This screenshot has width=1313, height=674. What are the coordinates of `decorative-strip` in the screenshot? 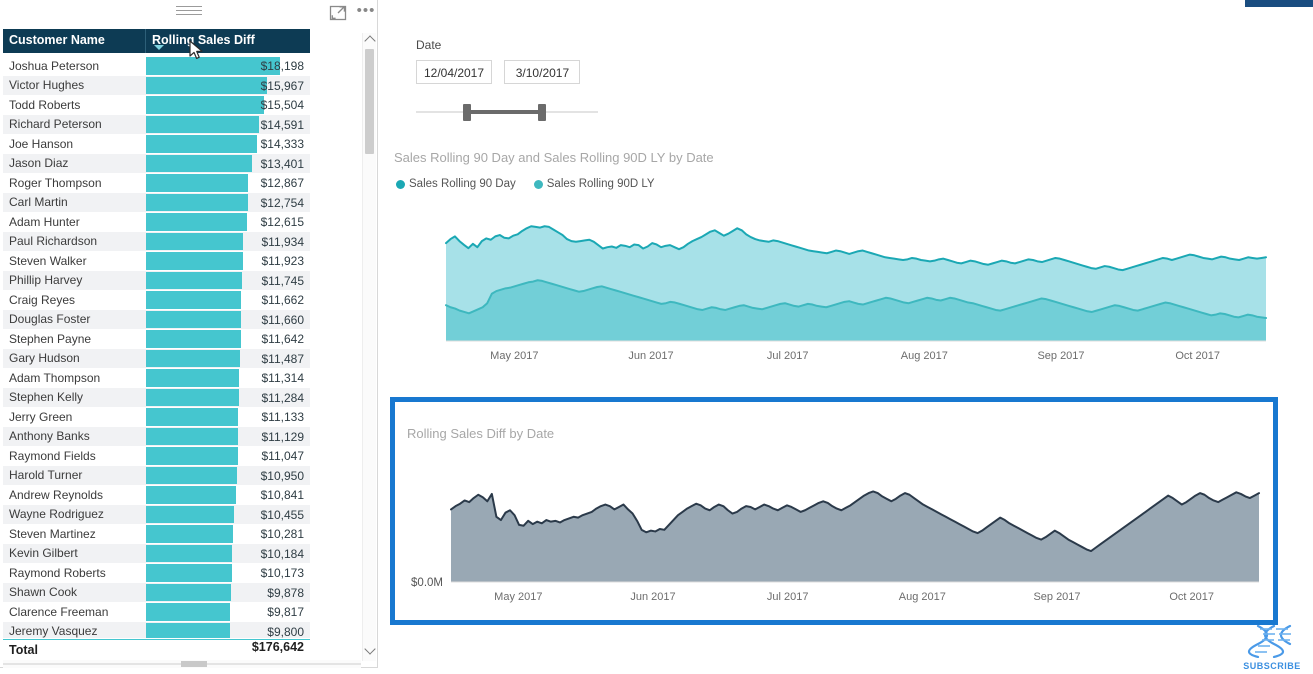 It's located at (1279, 3).